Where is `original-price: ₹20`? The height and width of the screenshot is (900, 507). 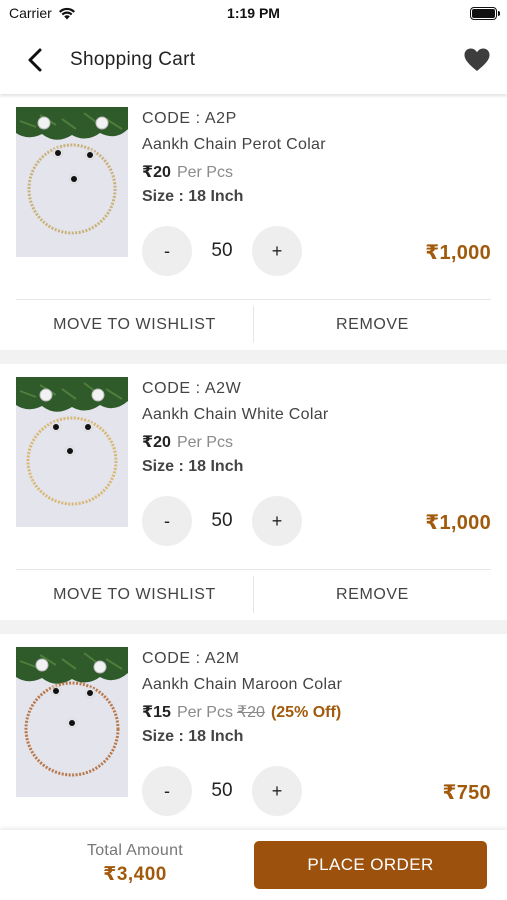 original-price: ₹20 is located at coordinates (250, 712).